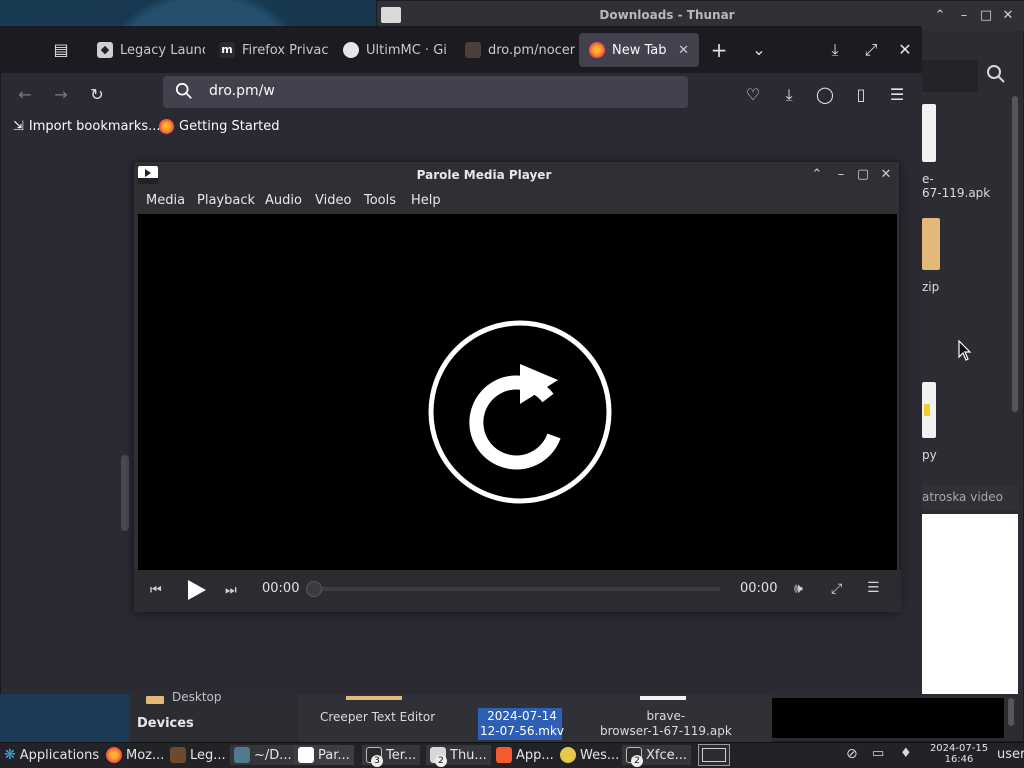 The height and width of the screenshot is (768, 1024). I want to click on task-xfce-terminal: Xfce... 2, so click(657, 756).